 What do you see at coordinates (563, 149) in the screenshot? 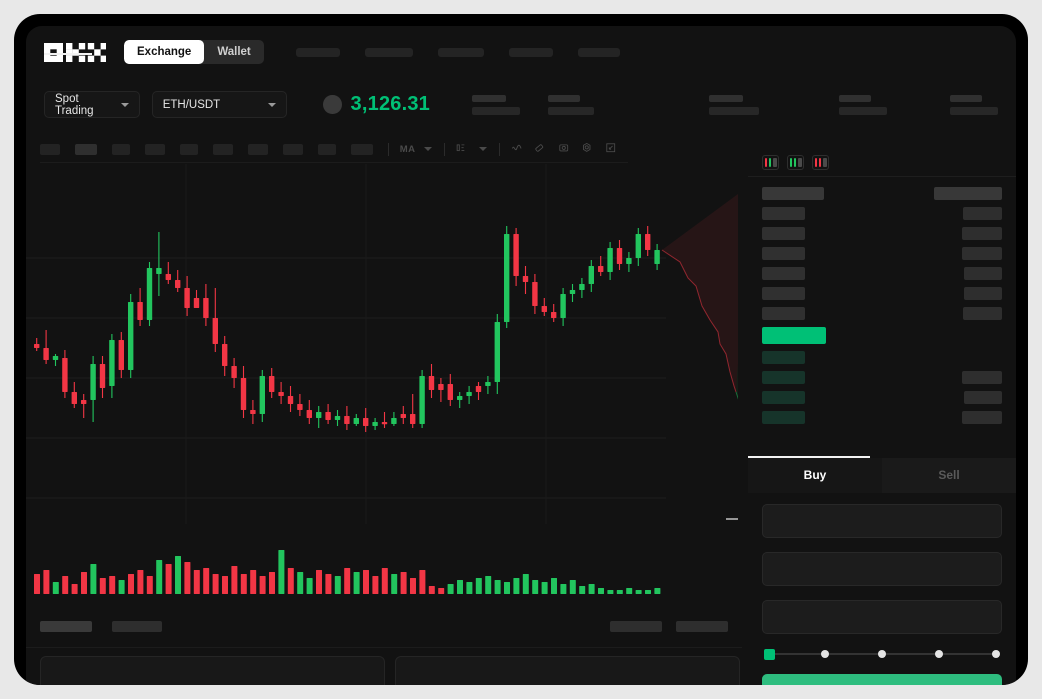
I see `camera-icon` at bounding box center [563, 149].